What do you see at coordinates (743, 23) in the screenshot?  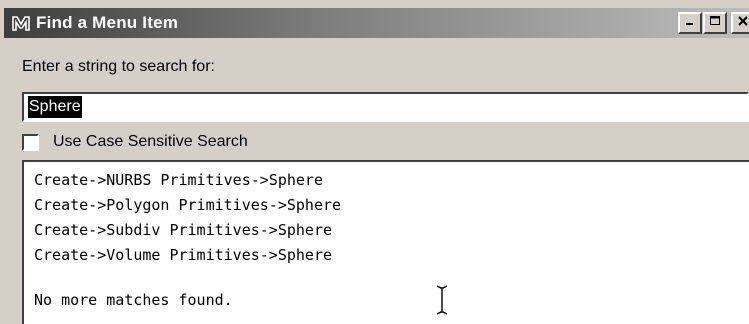 I see `close-icon` at bounding box center [743, 23].